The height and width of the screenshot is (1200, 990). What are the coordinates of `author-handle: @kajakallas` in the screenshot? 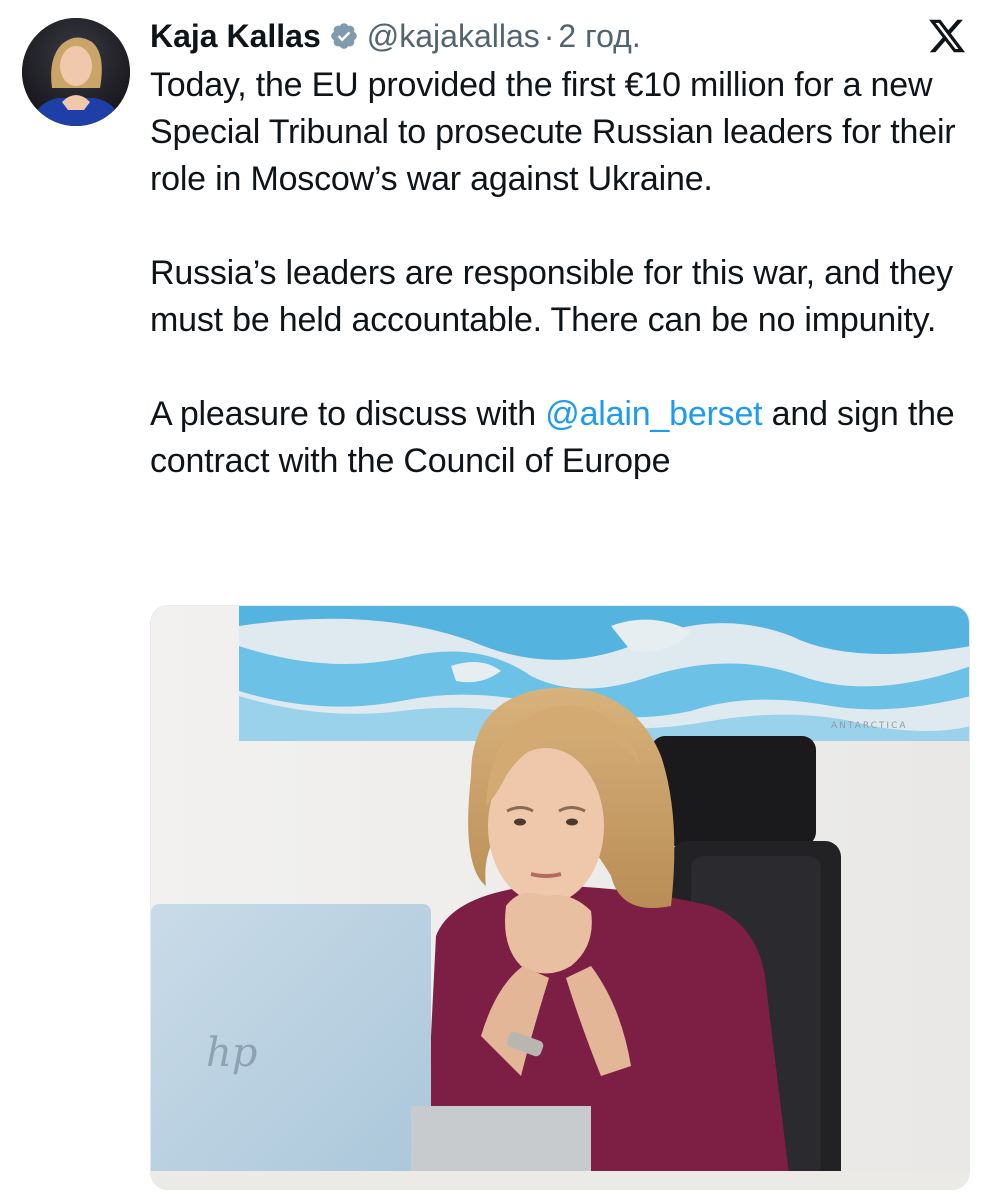 It's located at (453, 36).